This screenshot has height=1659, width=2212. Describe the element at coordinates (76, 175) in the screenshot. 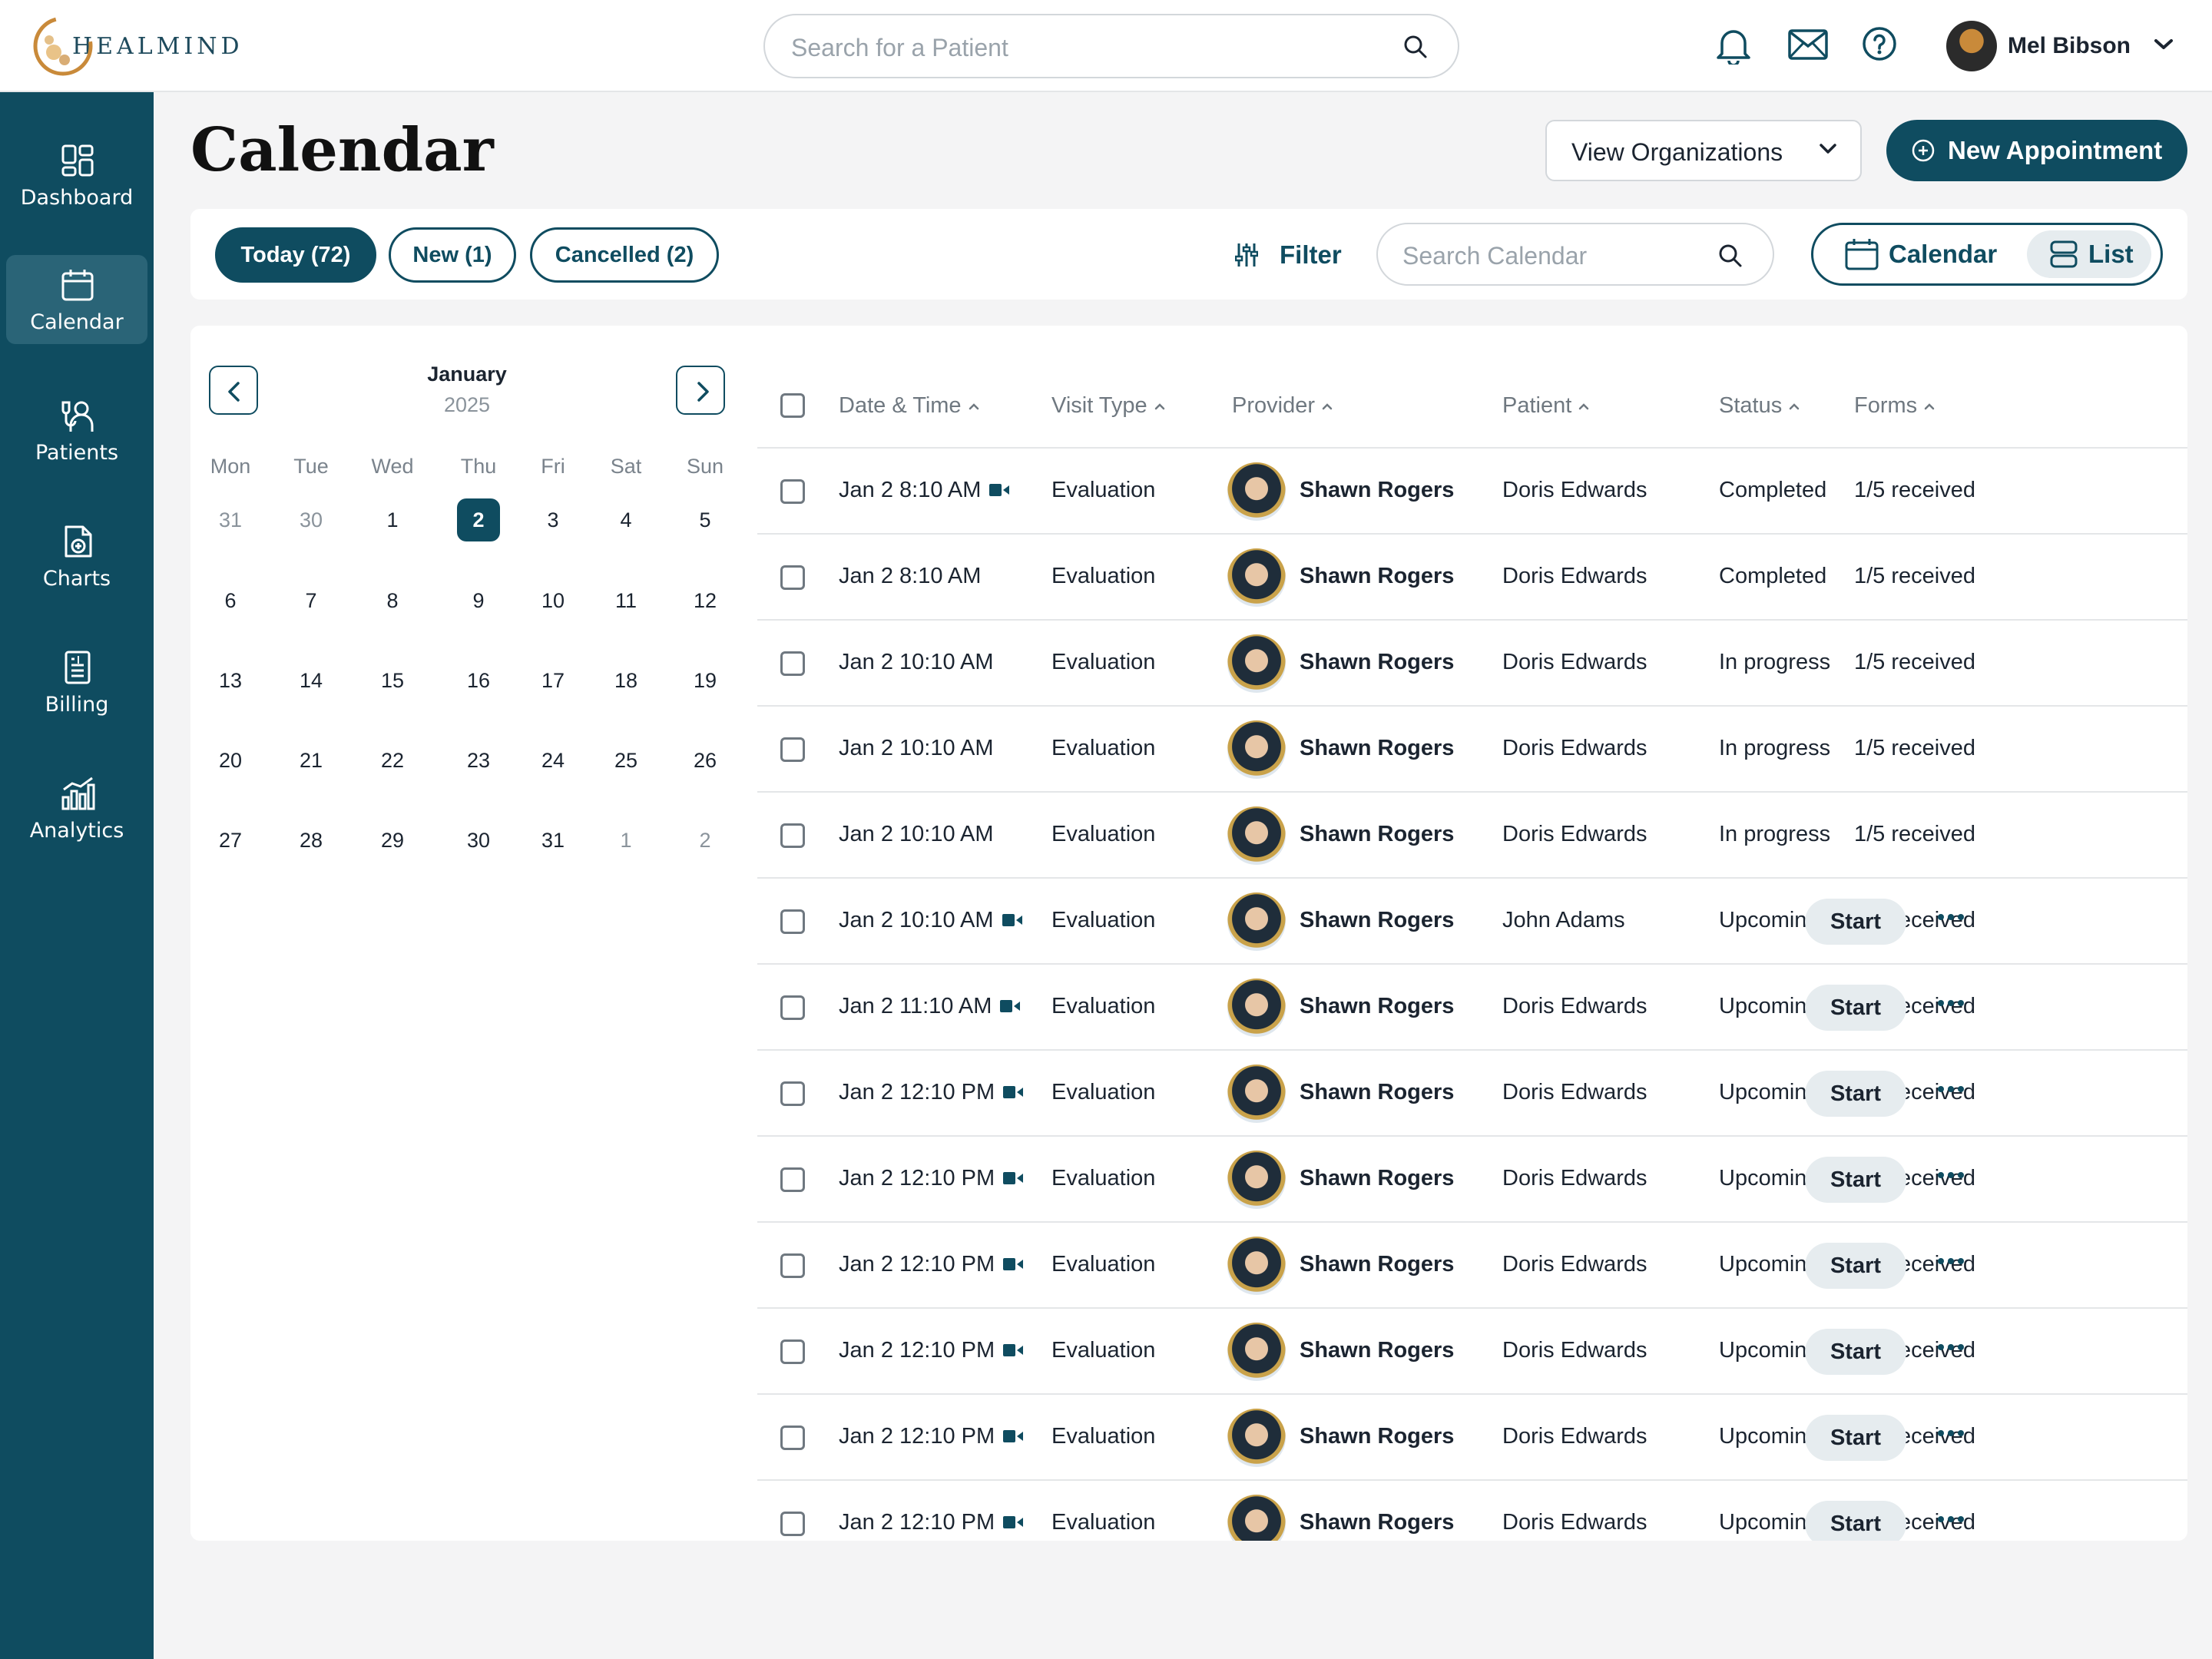

I see `sidebar-item-dashboard: Dashboard` at that location.